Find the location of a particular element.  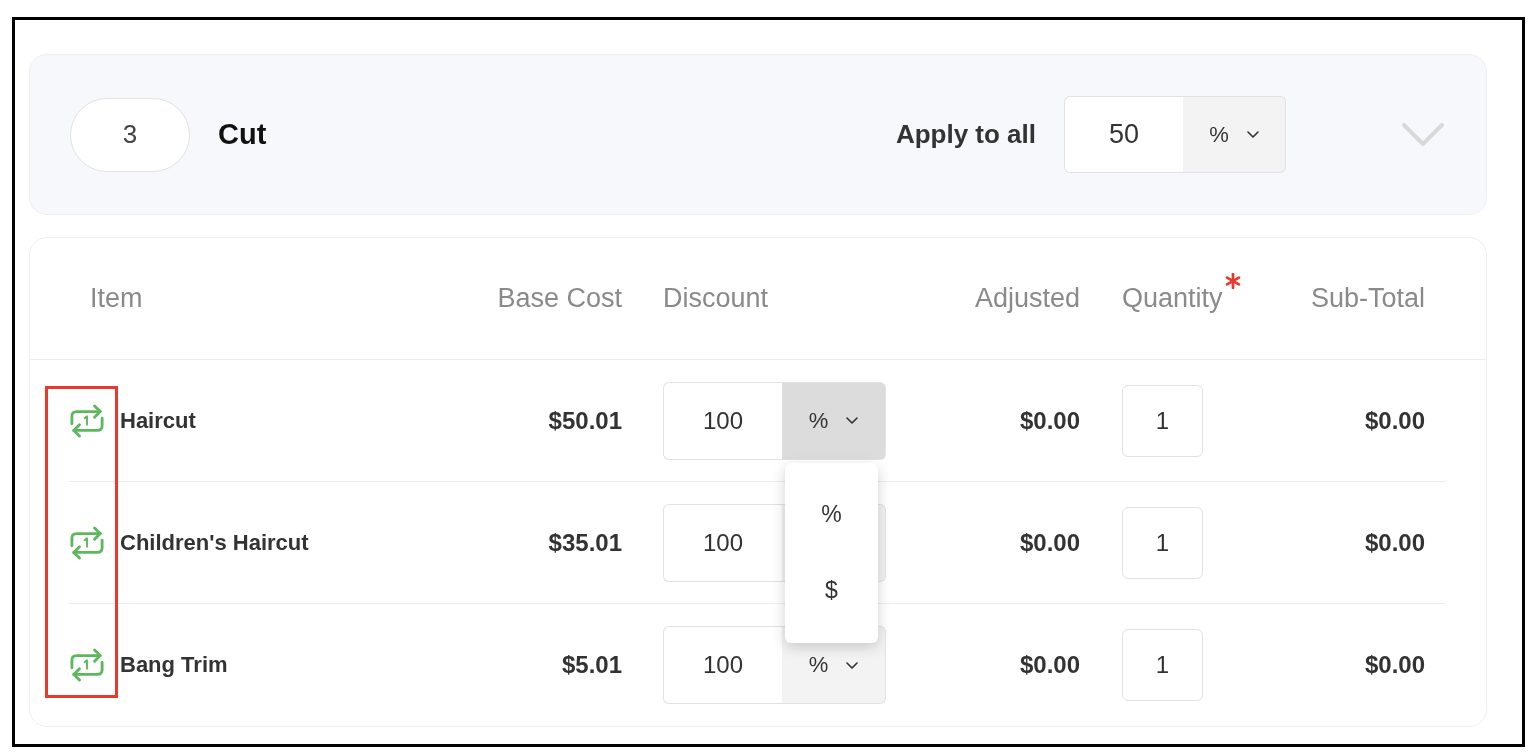

item-count: 3 is located at coordinates (130, 134).